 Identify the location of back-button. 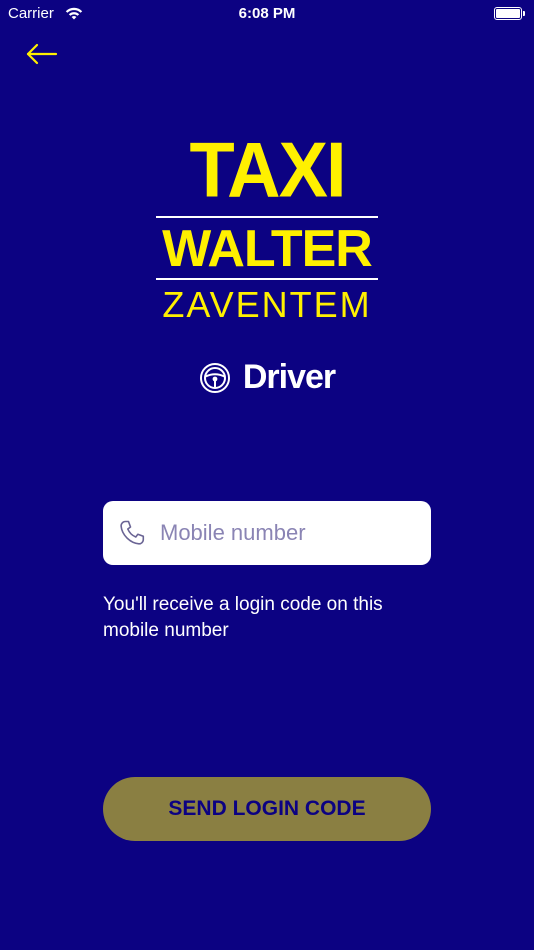
(42, 54).